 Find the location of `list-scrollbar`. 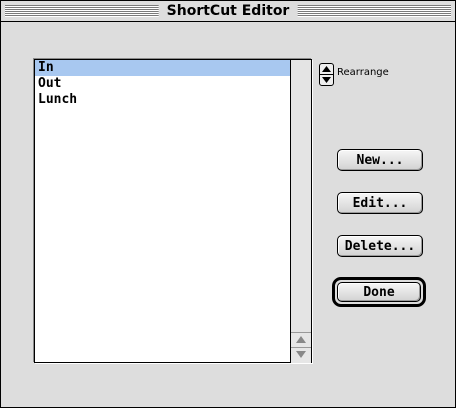

list-scrollbar is located at coordinates (300, 211).